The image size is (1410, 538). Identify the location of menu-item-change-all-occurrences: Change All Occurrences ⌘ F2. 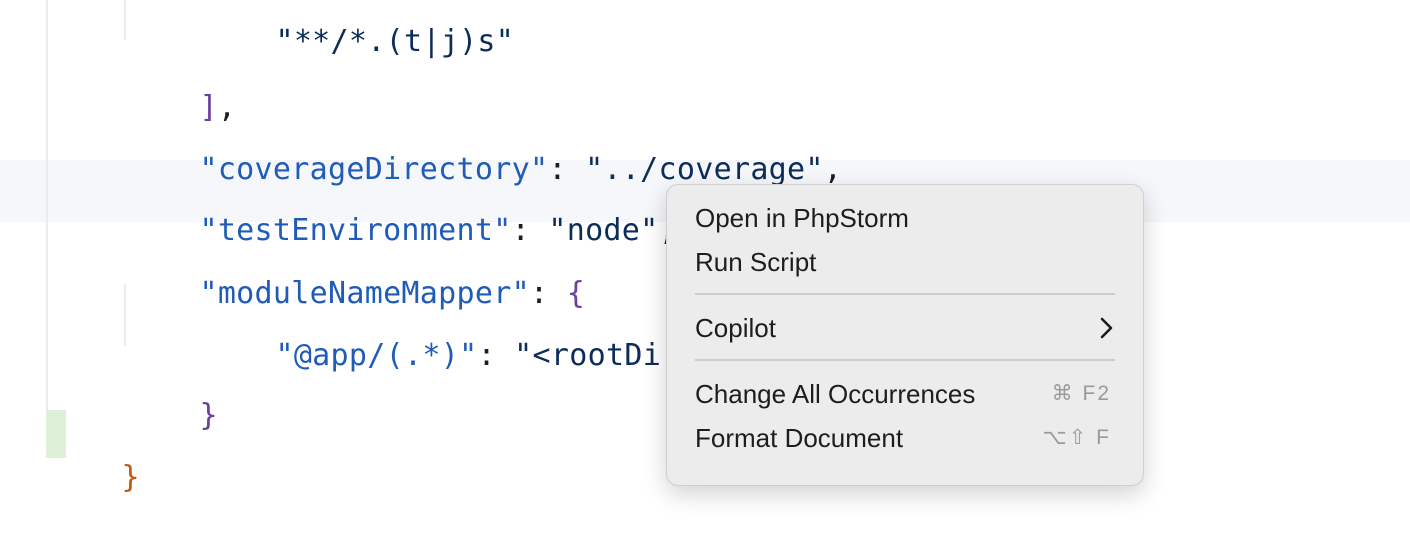
(905, 394).